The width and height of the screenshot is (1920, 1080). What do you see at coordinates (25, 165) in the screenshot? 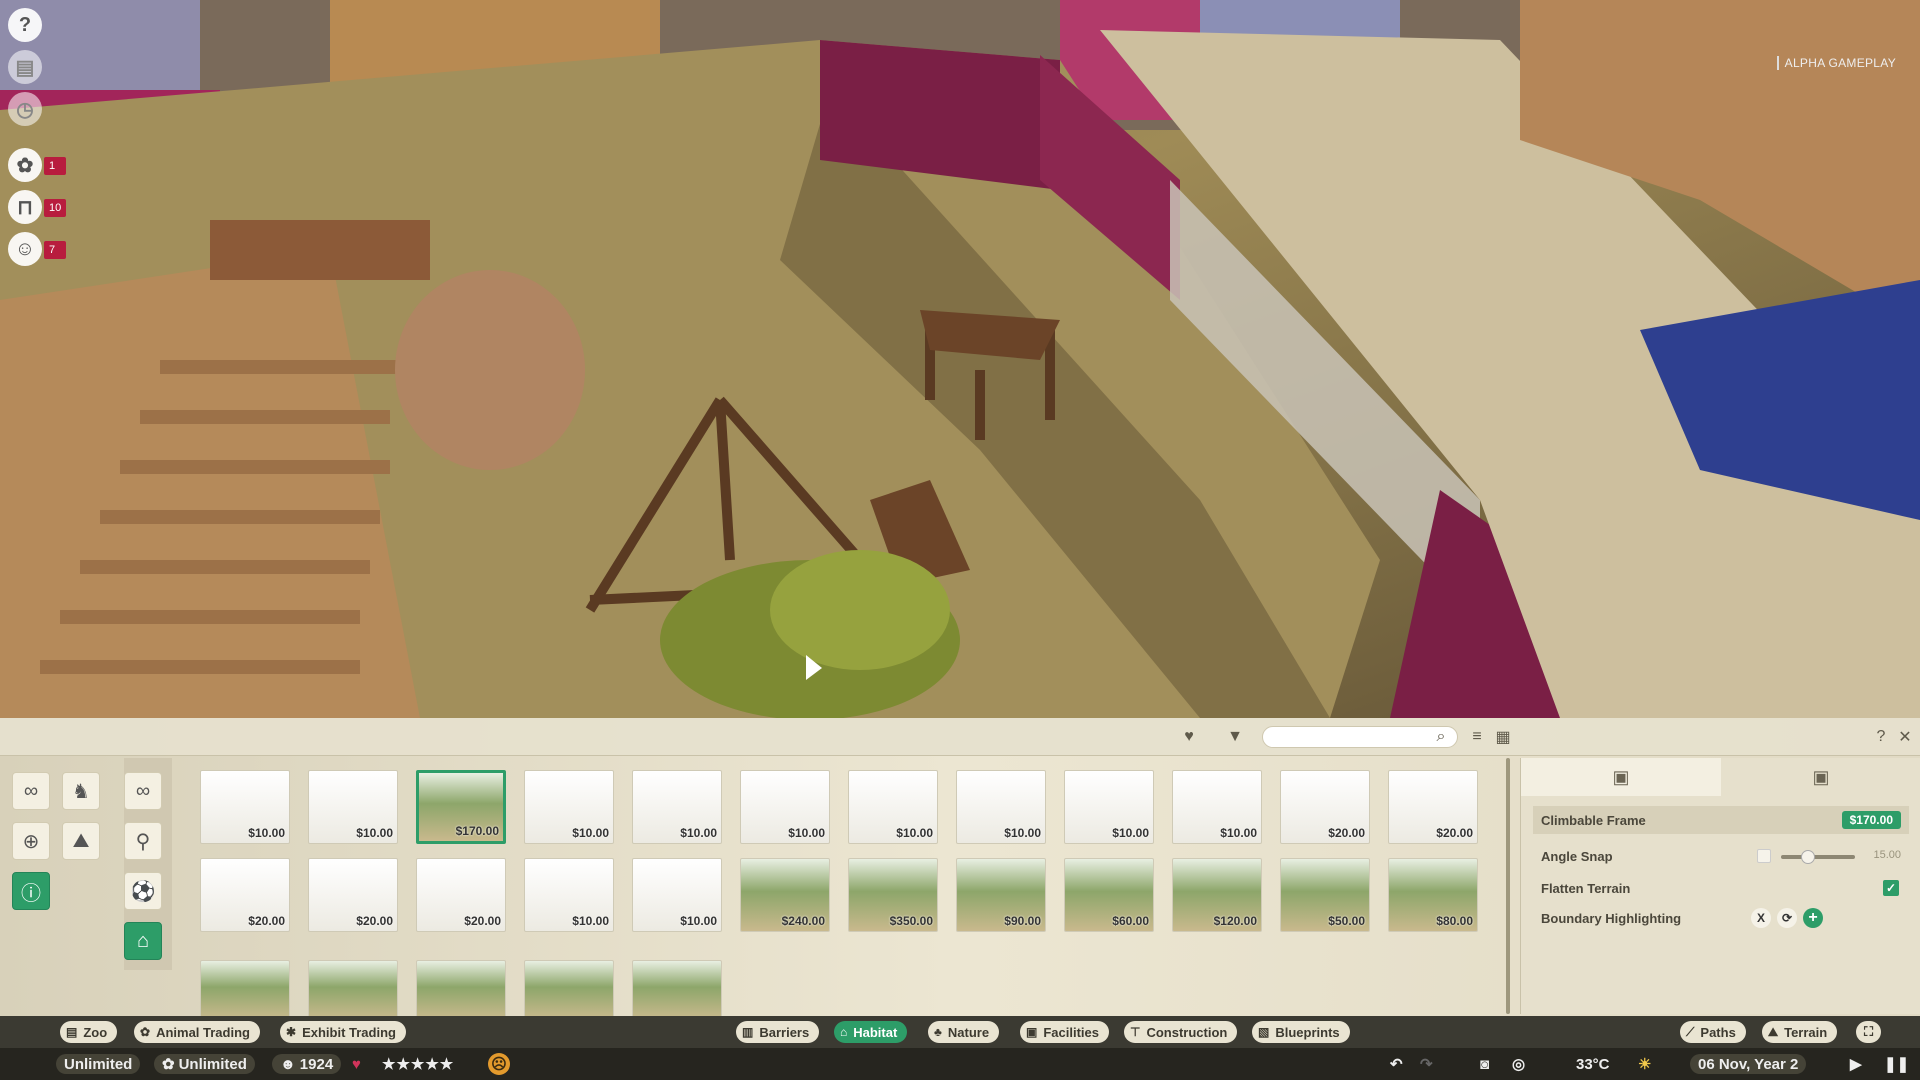
I see `animal-paw-icon: ✿` at bounding box center [25, 165].